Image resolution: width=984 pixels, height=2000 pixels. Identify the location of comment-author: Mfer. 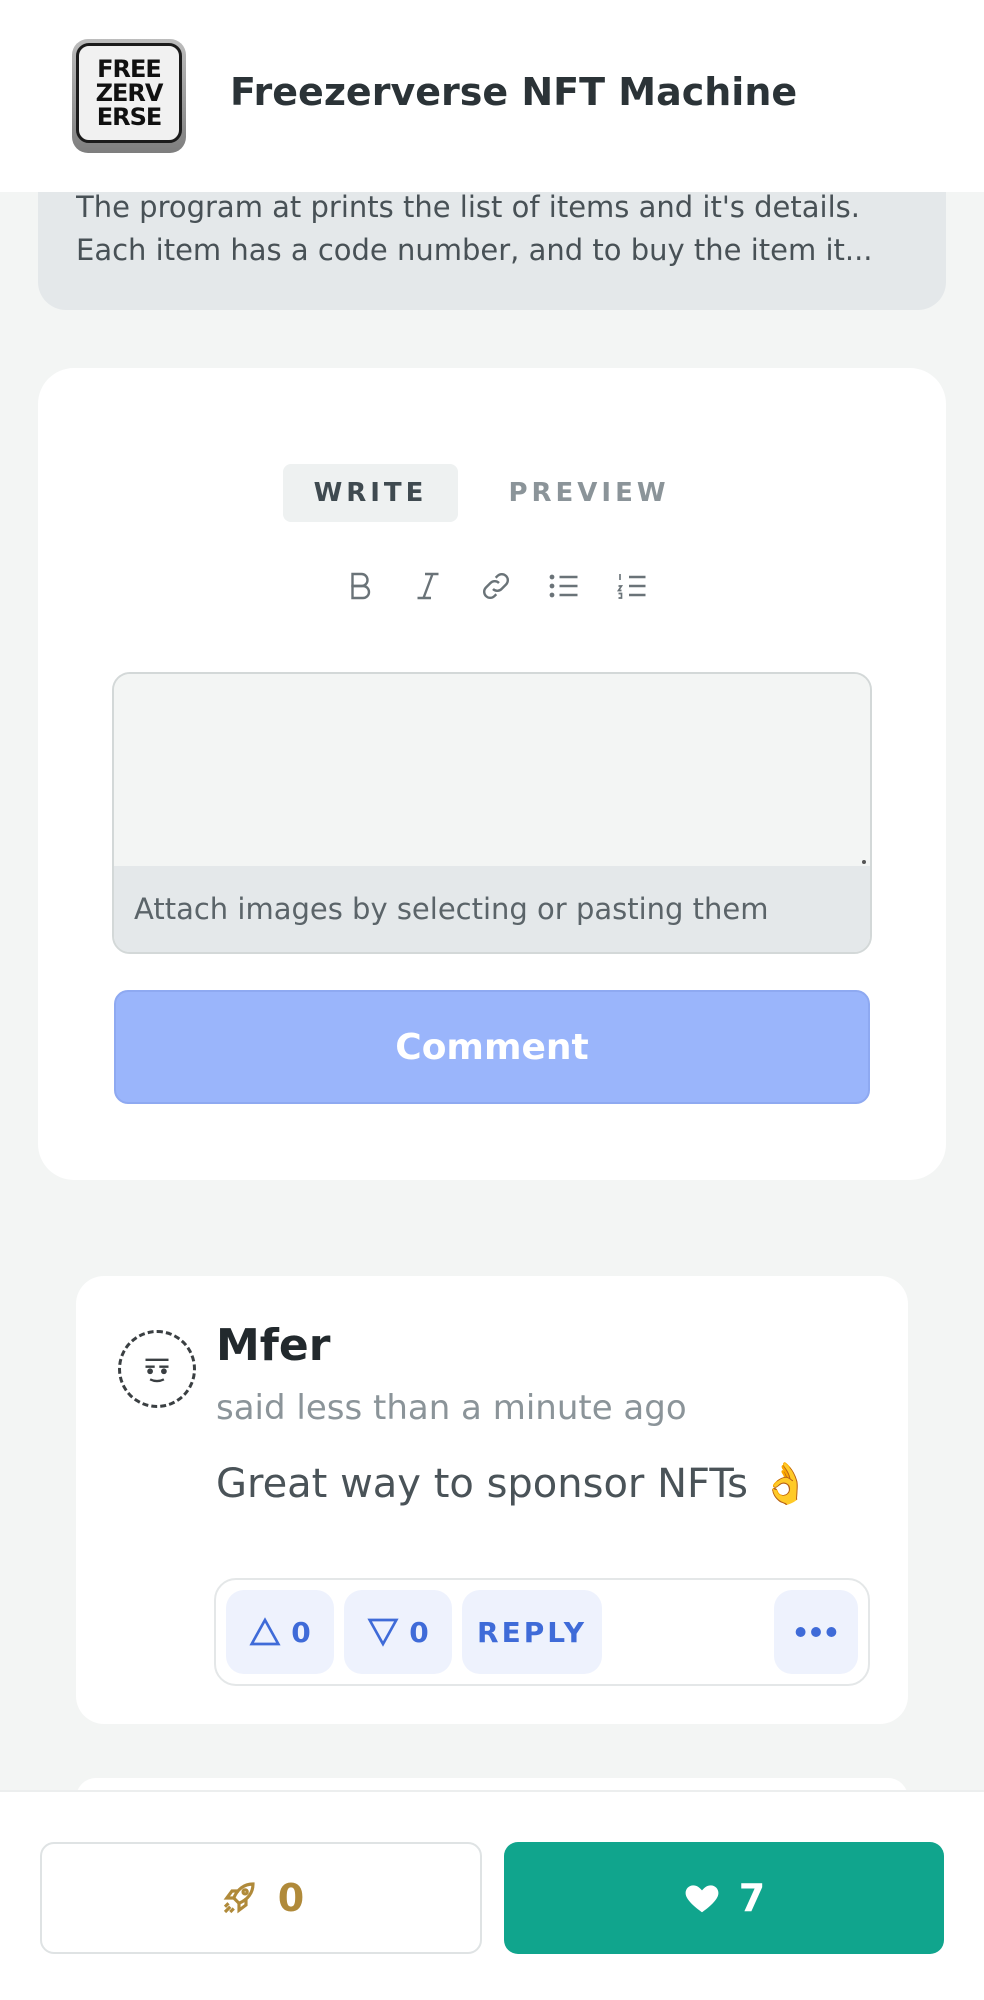
(273, 1345).